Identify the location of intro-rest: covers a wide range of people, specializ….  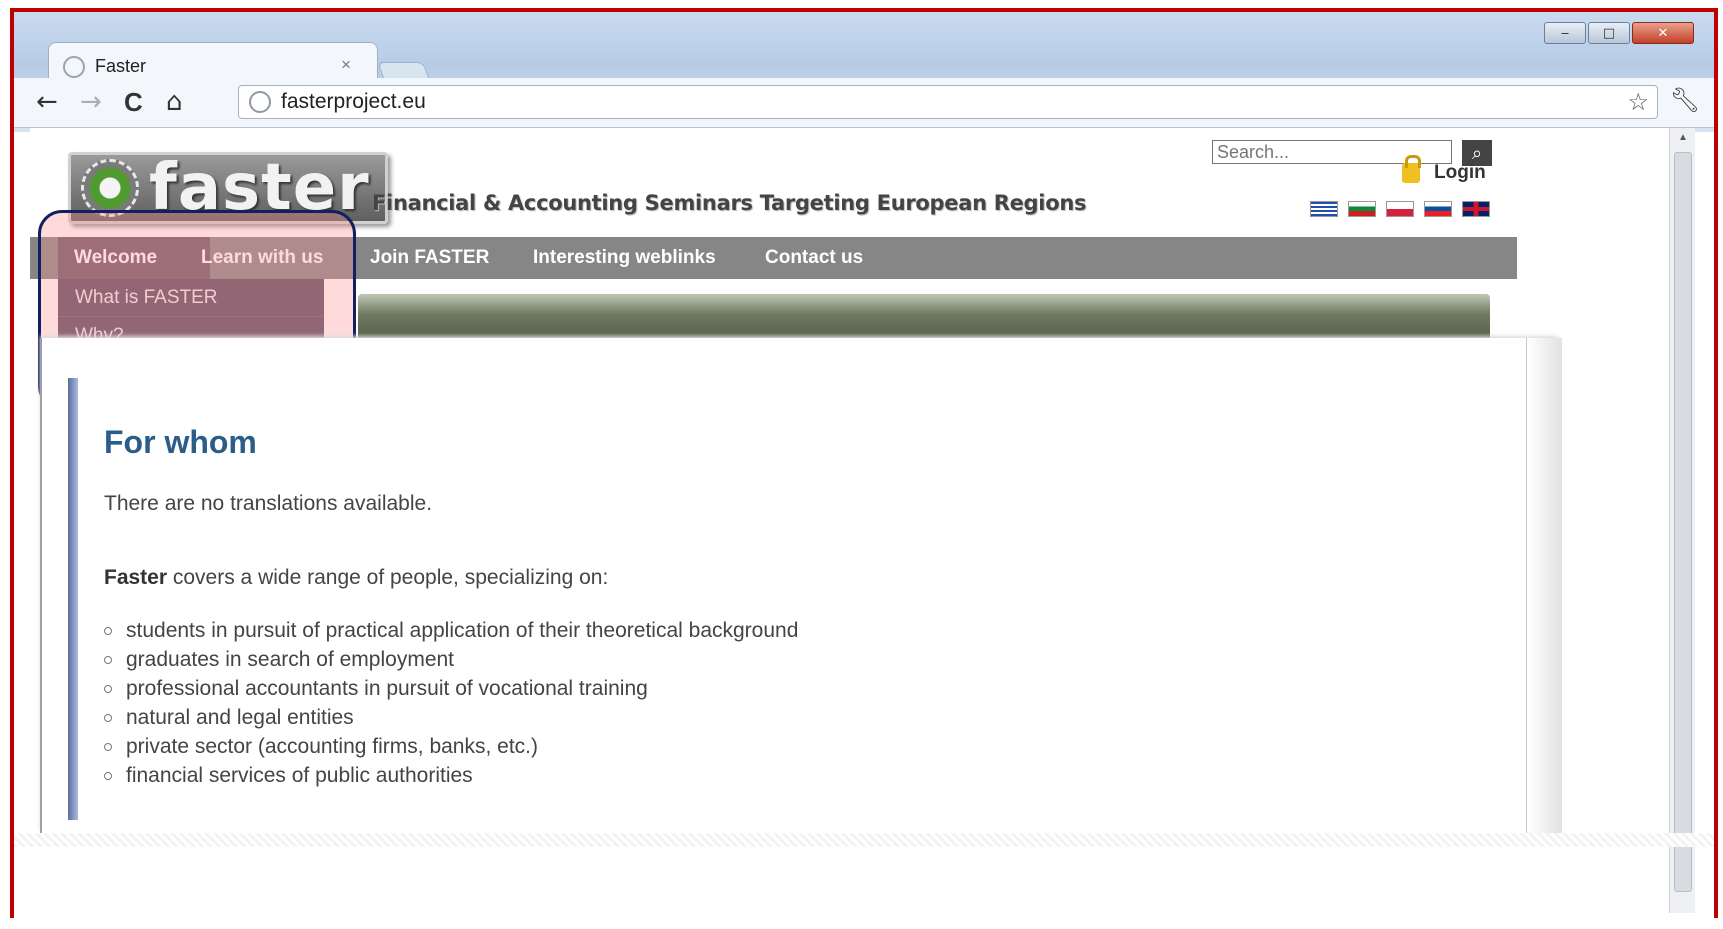
(388, 577).